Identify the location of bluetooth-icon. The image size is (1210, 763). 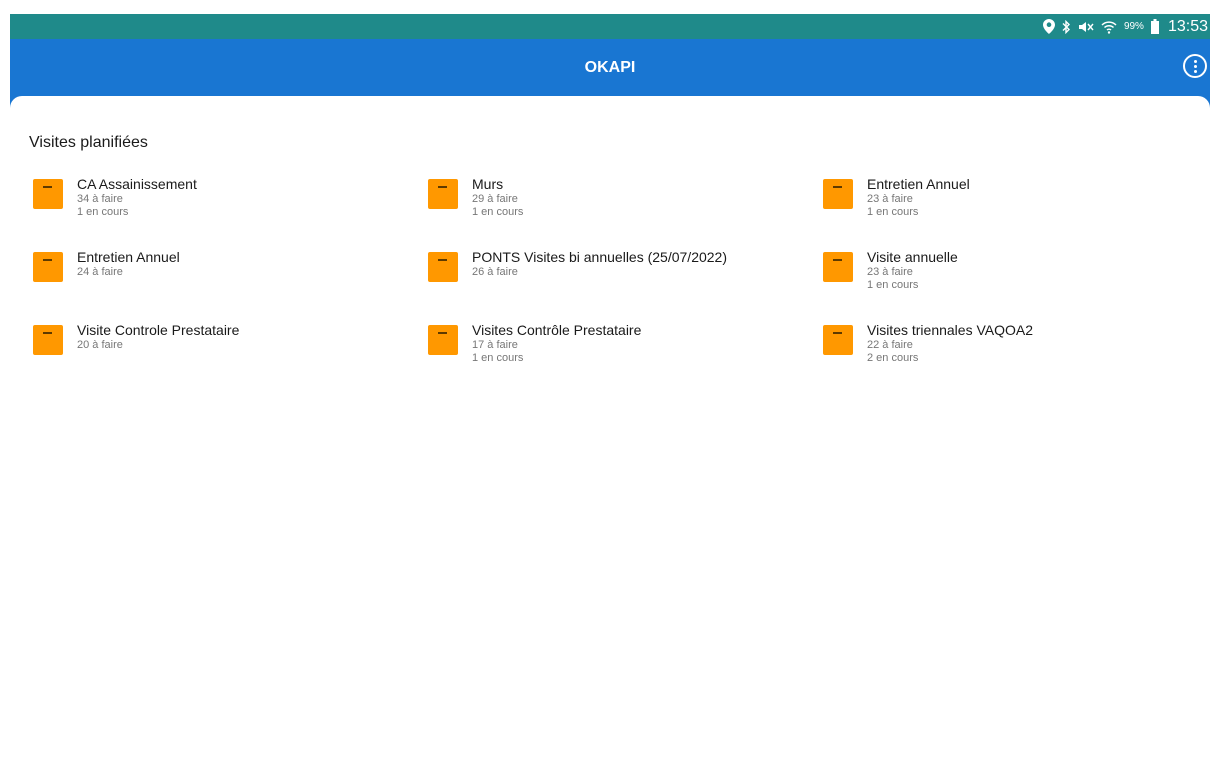
(1066, 26).